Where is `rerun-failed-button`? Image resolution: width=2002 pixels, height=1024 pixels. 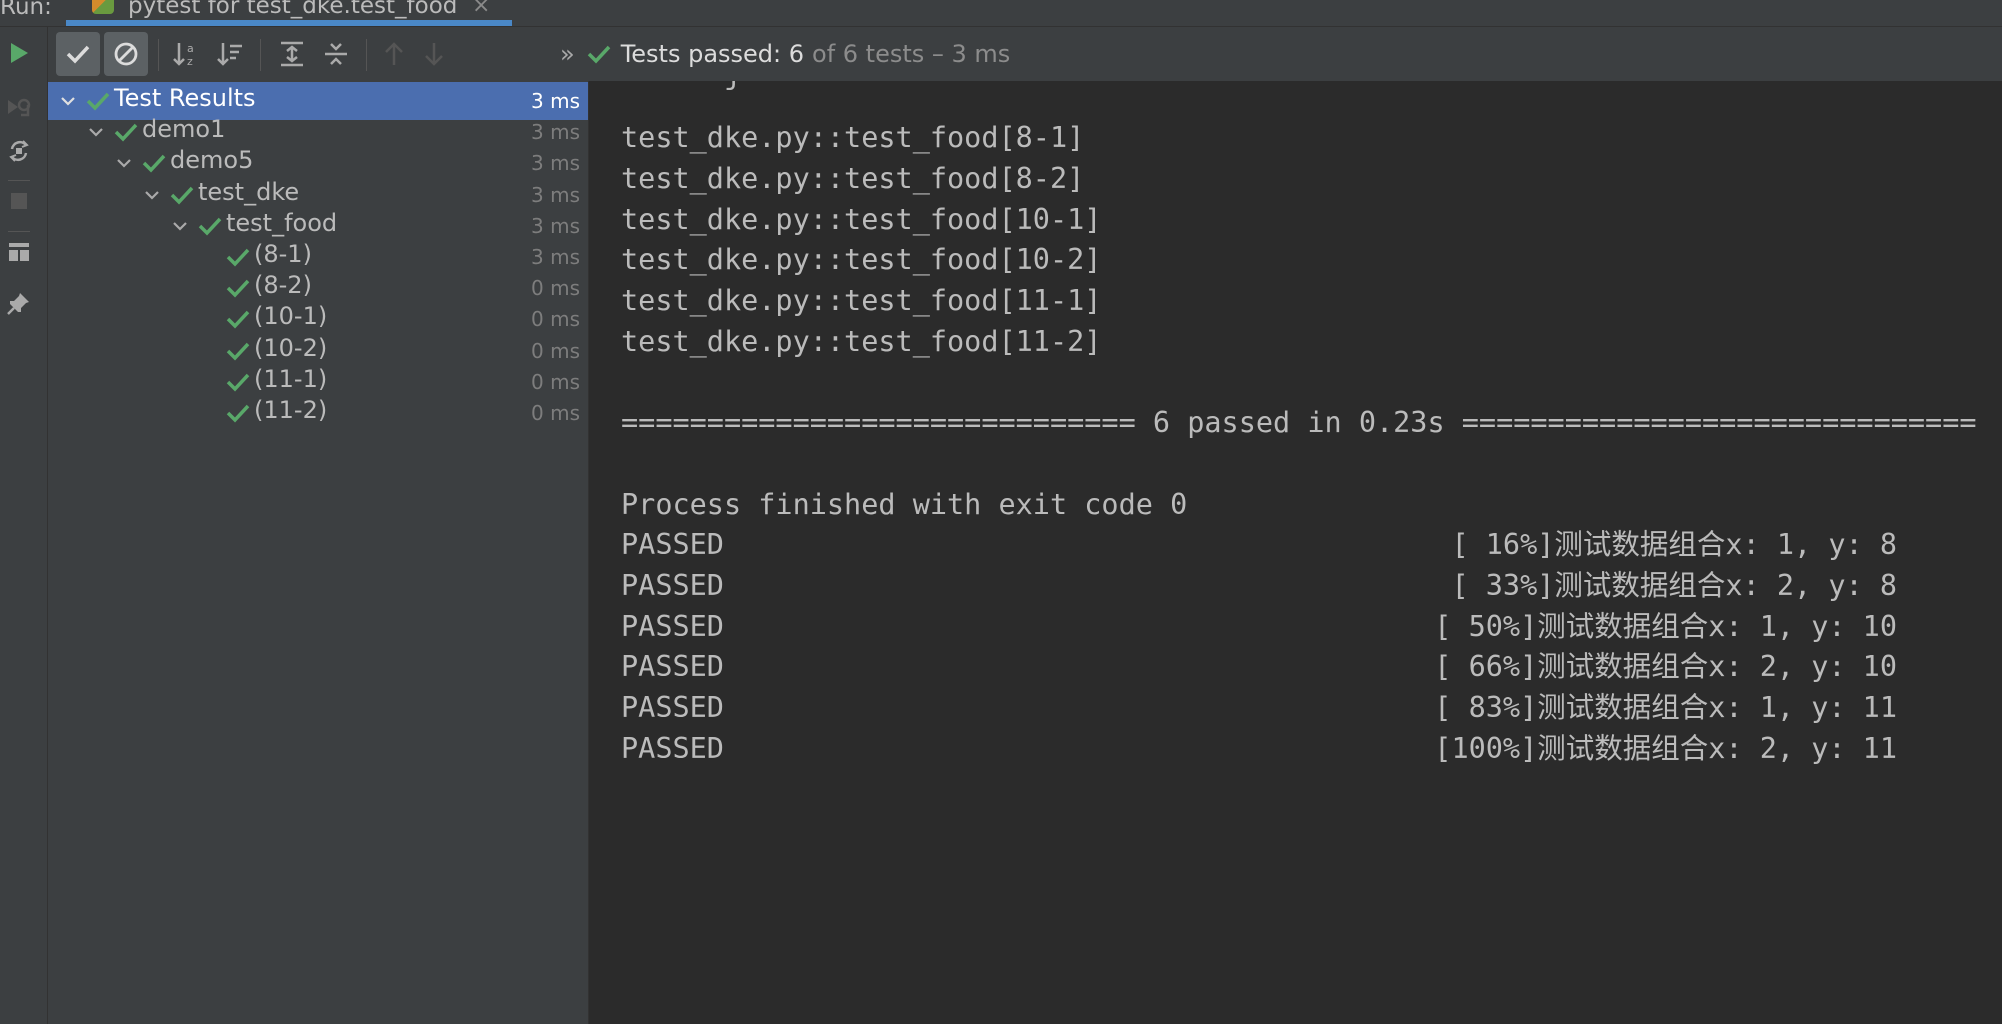 rerun-failed-button is located at coordinates (19, 107).